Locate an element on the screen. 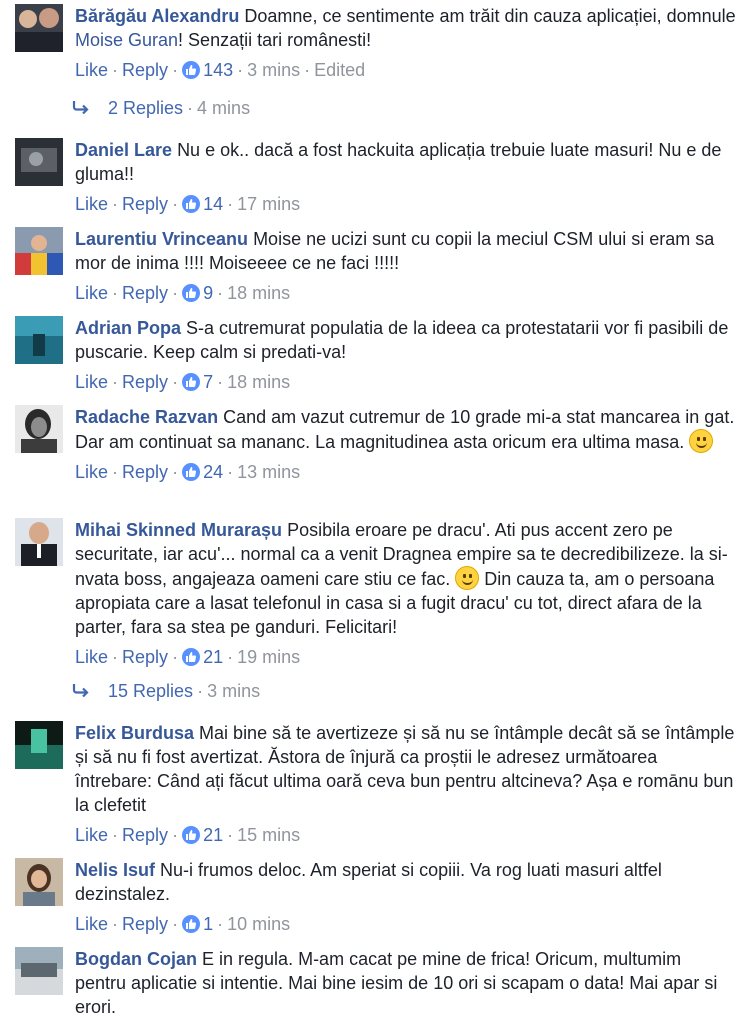 The image size is (754, 1025). comment-actions: Like · Reply · 1 · 10 mins is located at coordinates (183, 924).